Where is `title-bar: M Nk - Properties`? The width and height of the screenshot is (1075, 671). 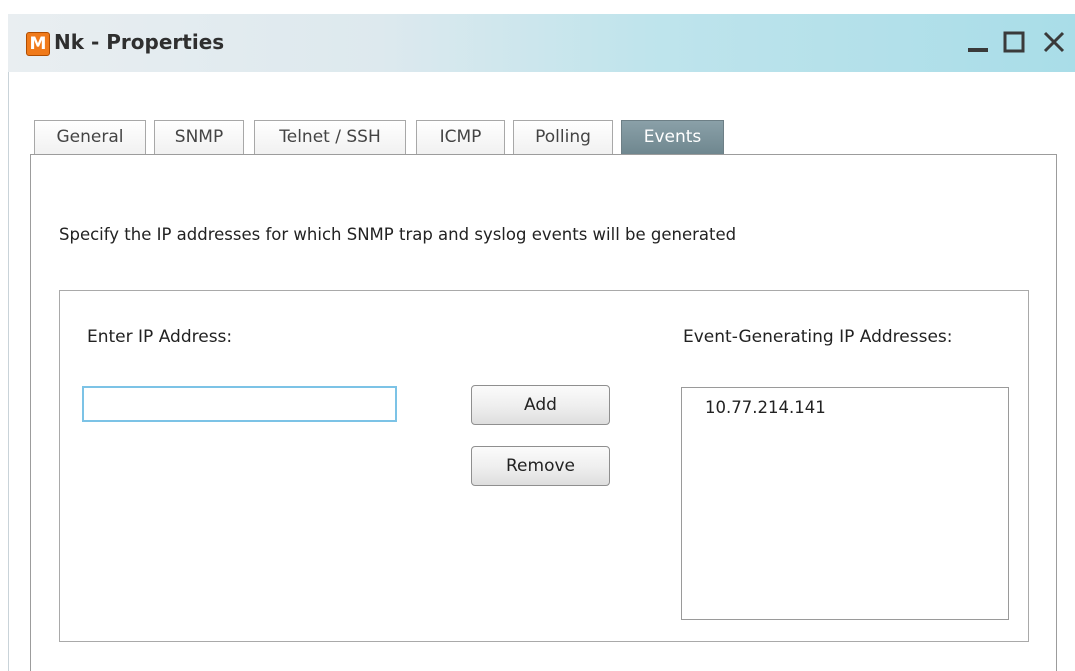 title-bar: M Nk - Properties is located at coordinates (541, 43).